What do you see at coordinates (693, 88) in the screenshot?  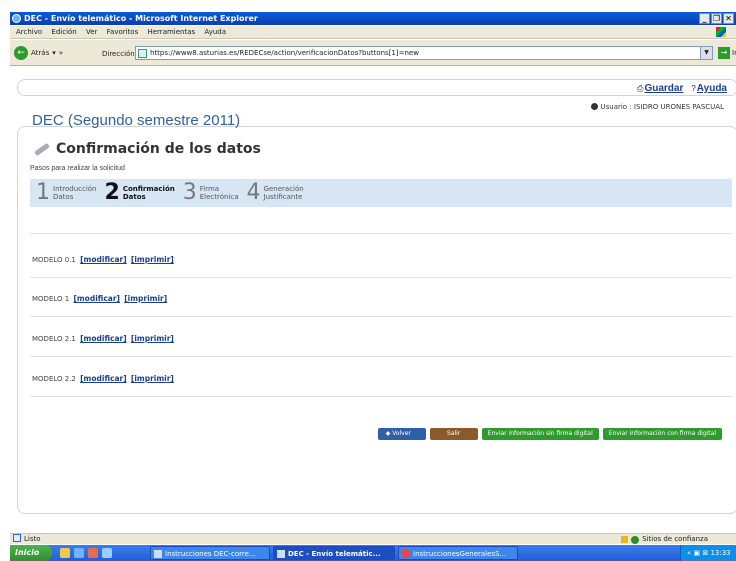 I see `help-icon: ?` at bounding box center [693, 88].